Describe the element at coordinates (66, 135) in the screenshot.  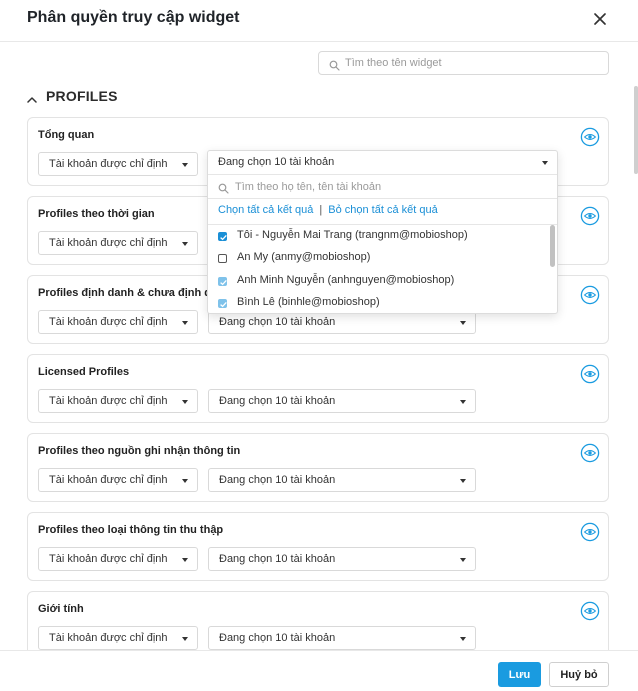
I see `widget-title: Tổng quan` at that location.